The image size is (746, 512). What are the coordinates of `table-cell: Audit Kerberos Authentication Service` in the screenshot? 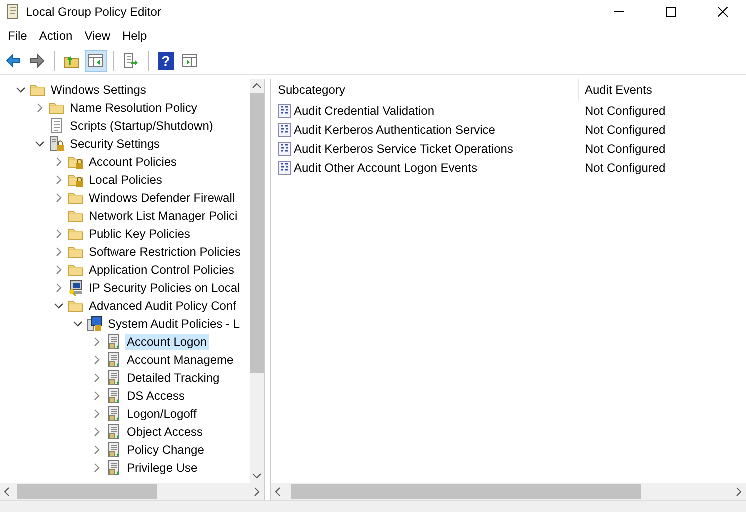 It's located at (395, 129).